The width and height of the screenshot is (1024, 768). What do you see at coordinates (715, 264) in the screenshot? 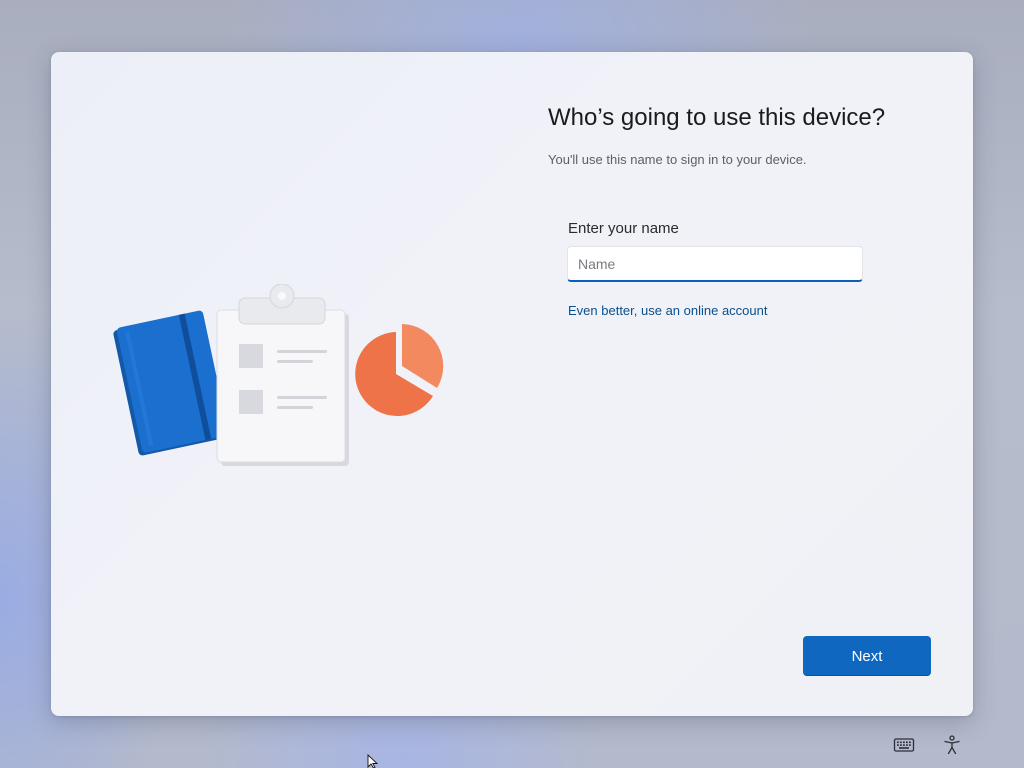
I see `name-input` at bounding box center [715, 264].